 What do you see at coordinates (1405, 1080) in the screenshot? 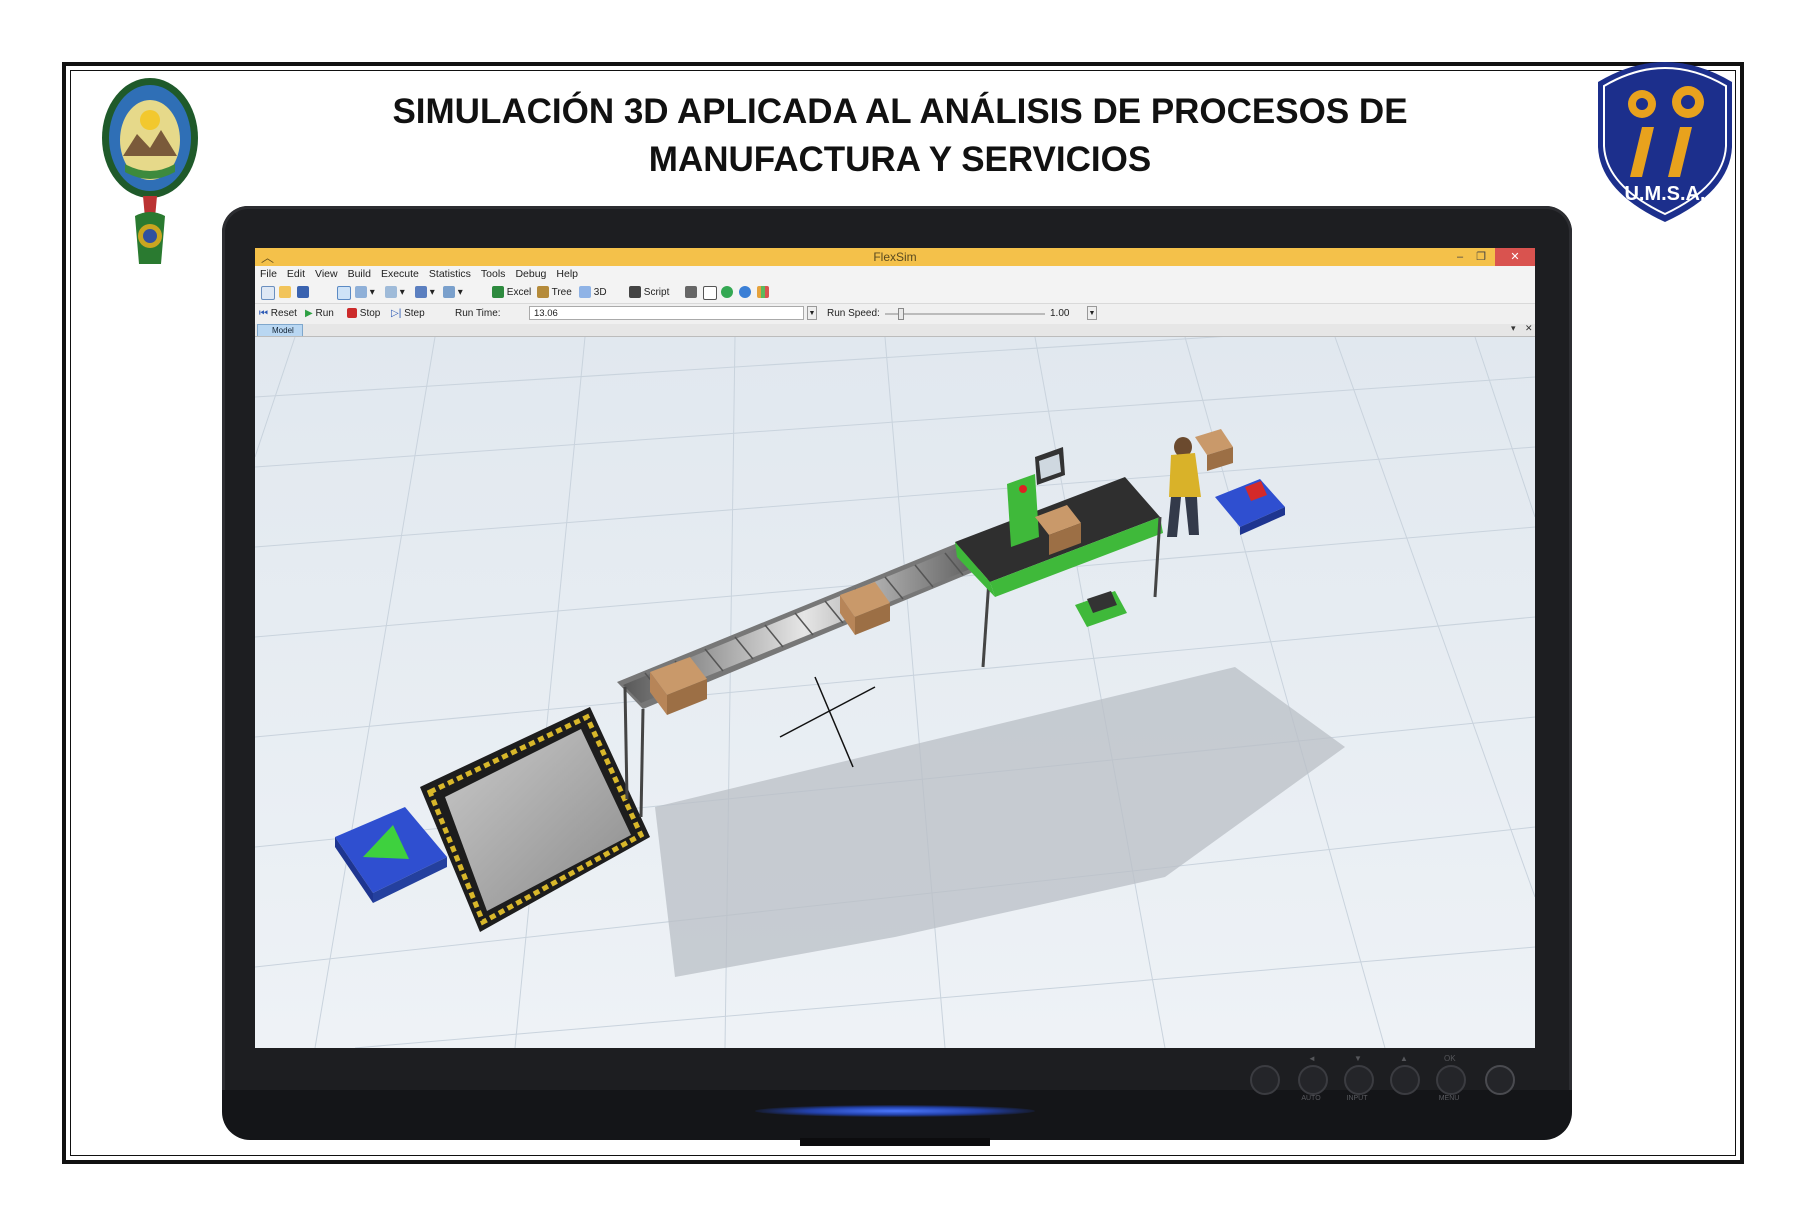
I see `monitor-brightness-button` at bounding box center [1405, 1080].